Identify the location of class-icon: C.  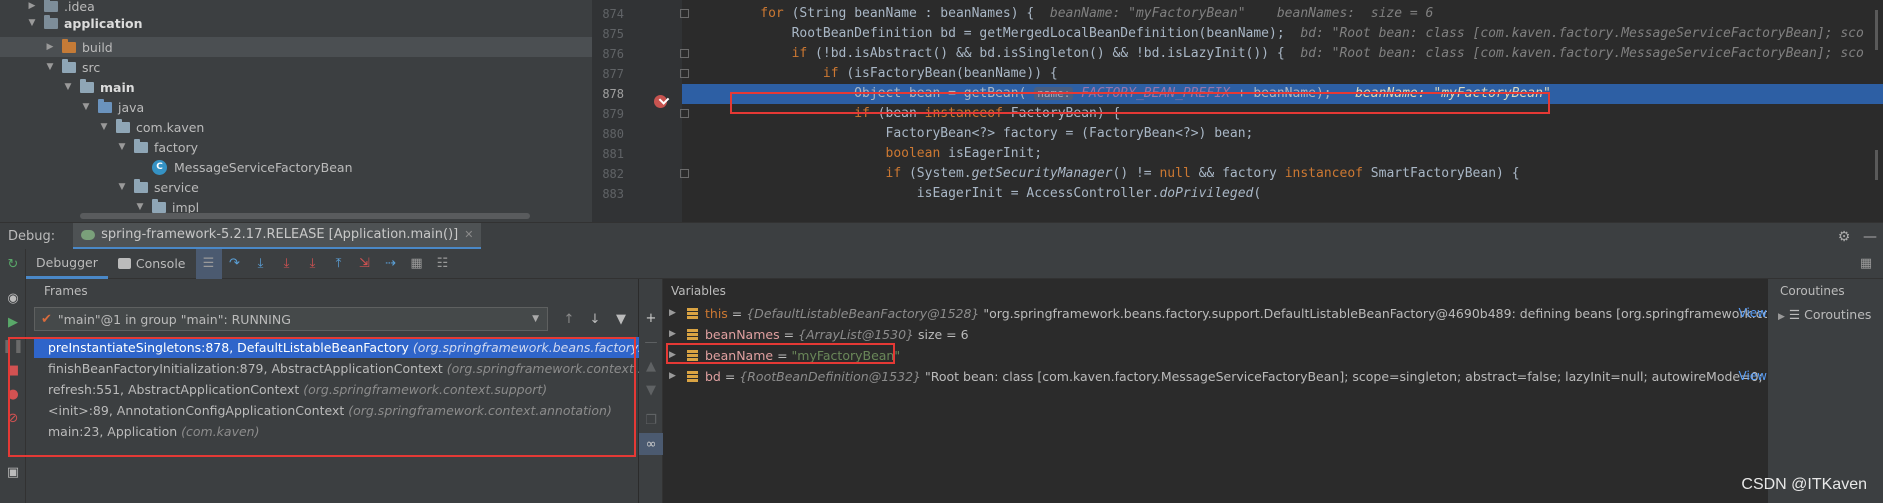
(159, 167).